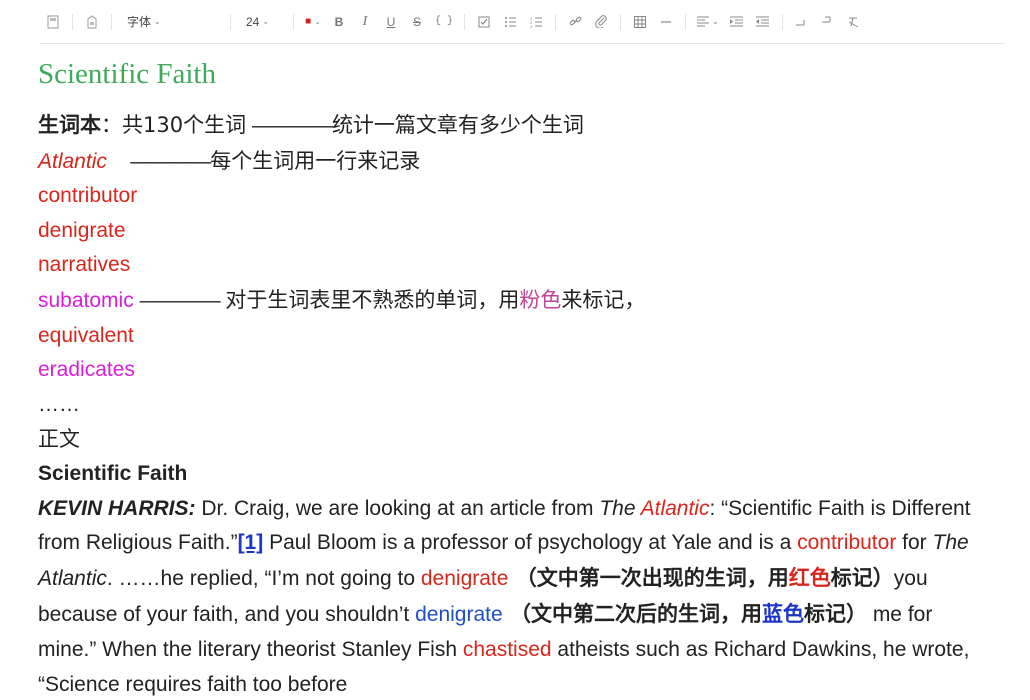  What do you see at coordinates (315, 160) in the screenshot?
I see `vocab-note: 每个生词用一行来记录` at bounding box center [315, 160].